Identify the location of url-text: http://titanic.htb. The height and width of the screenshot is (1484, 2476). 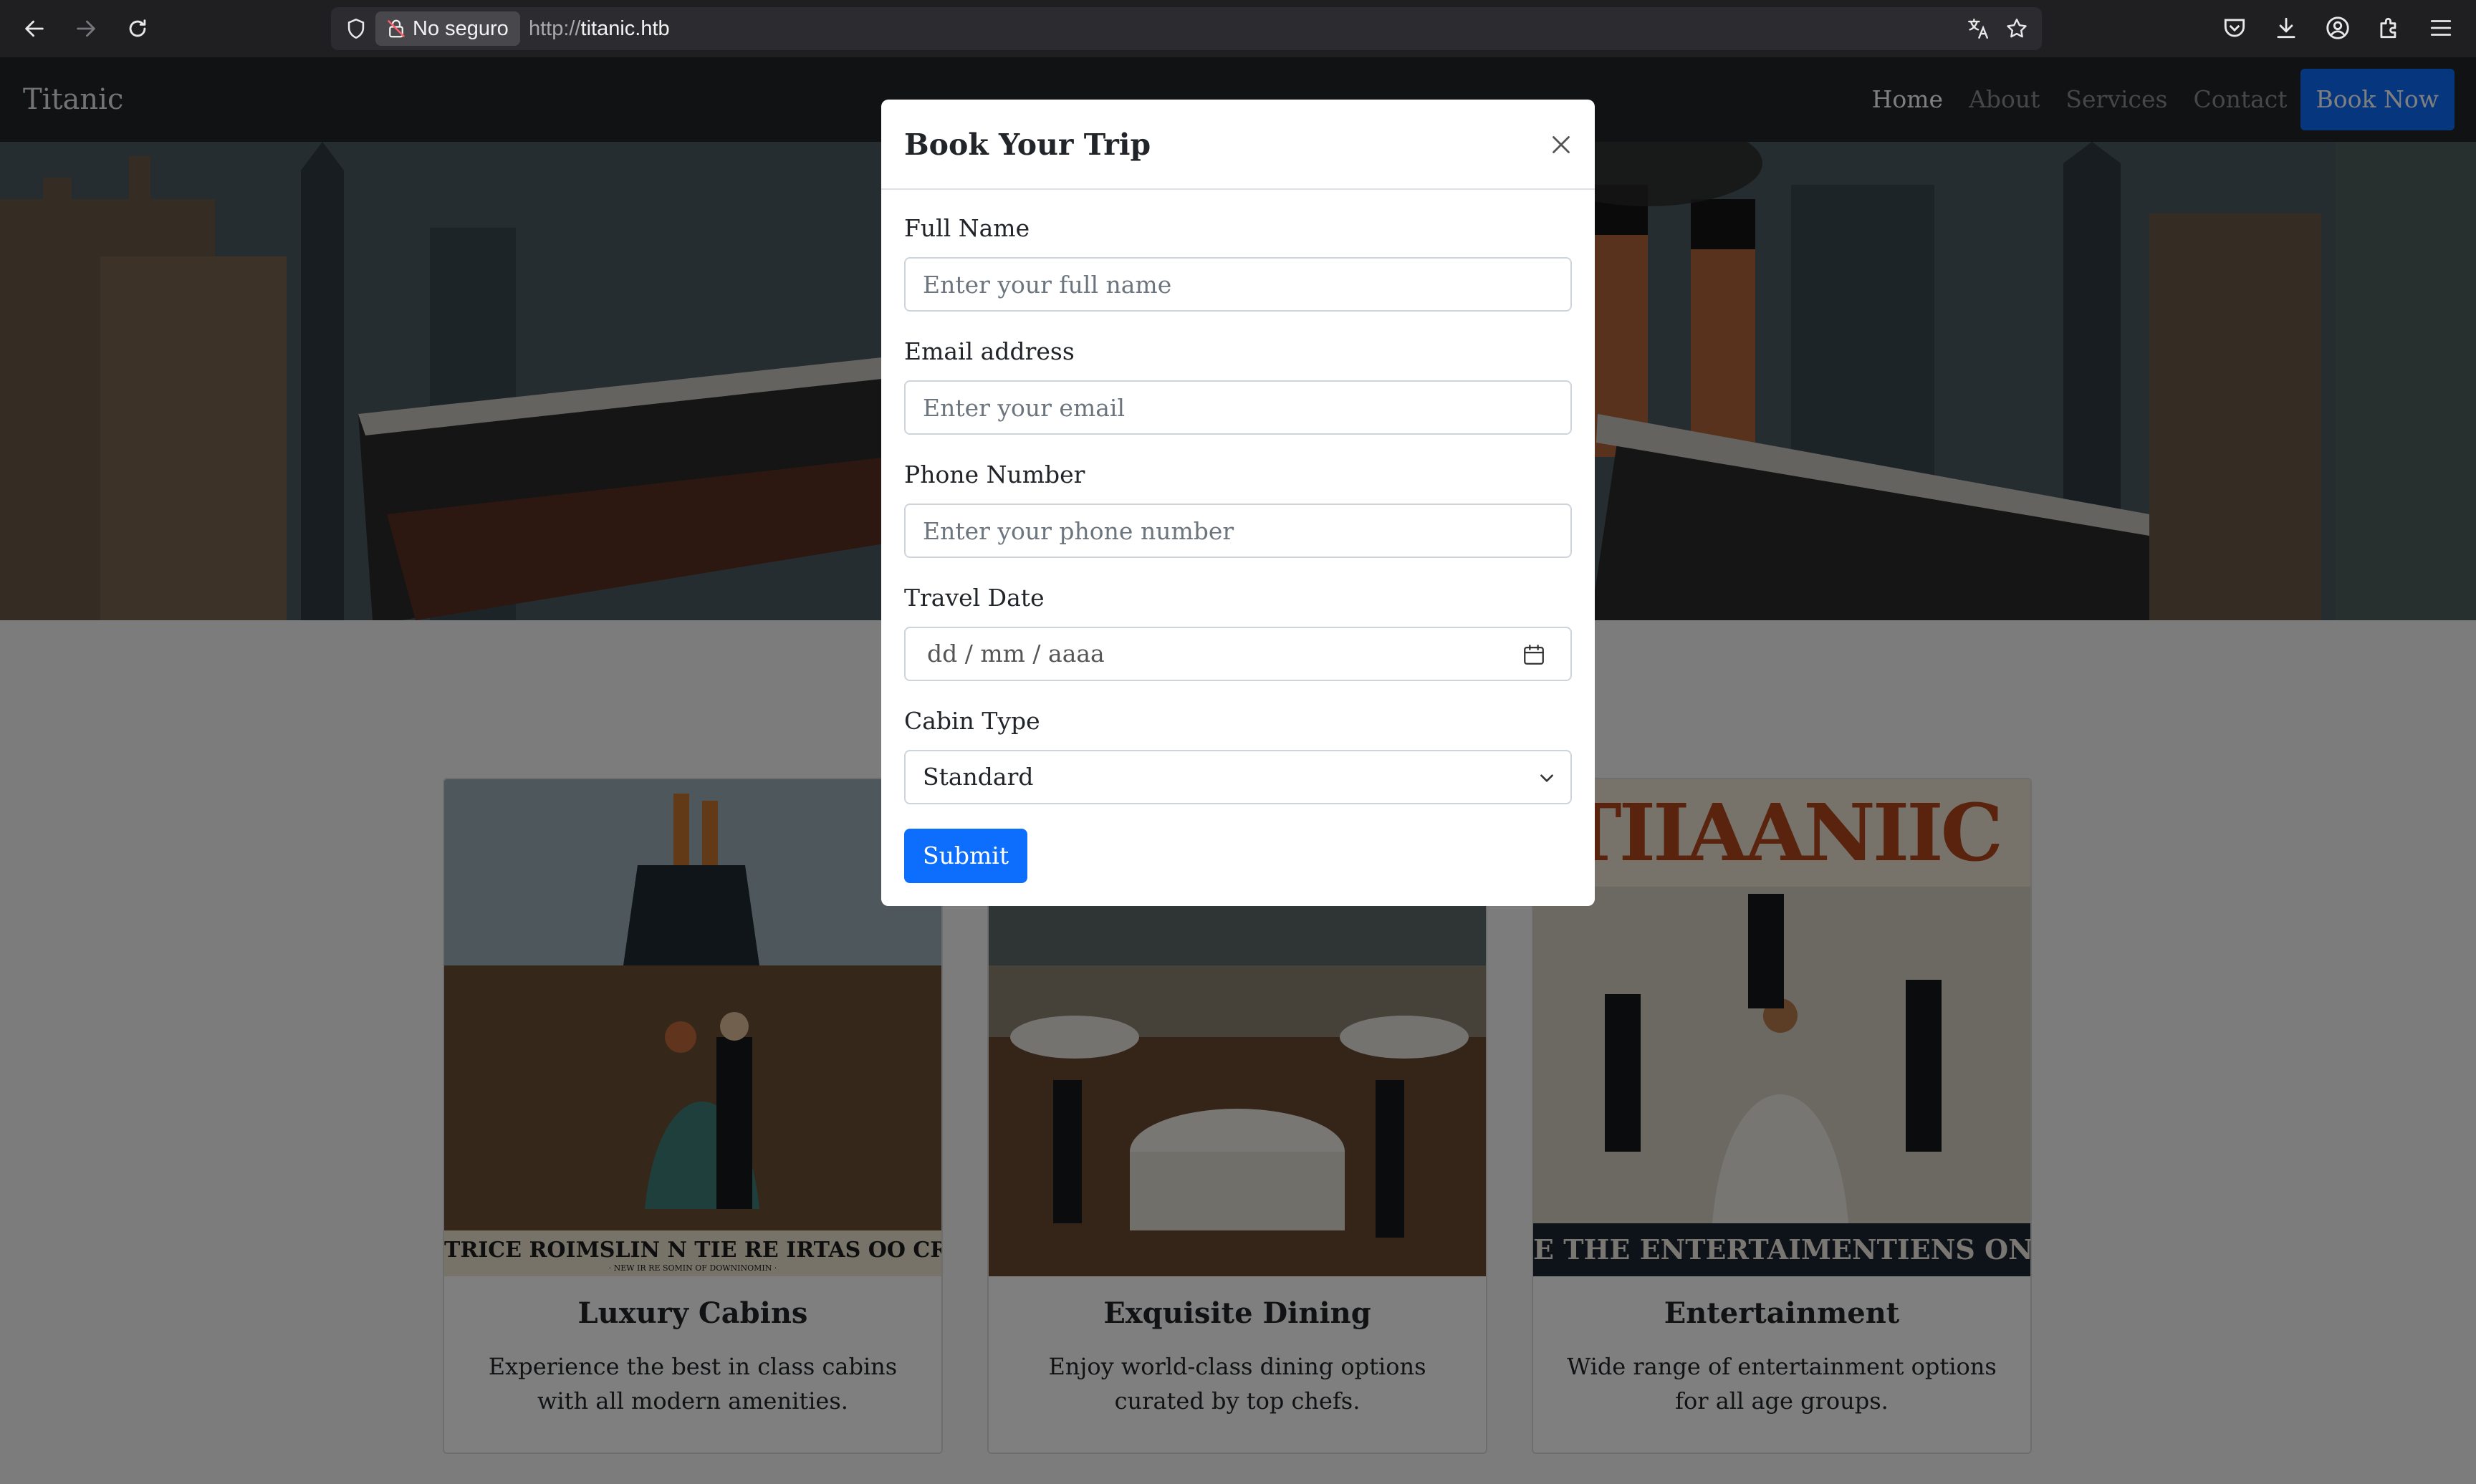
(600, 28).